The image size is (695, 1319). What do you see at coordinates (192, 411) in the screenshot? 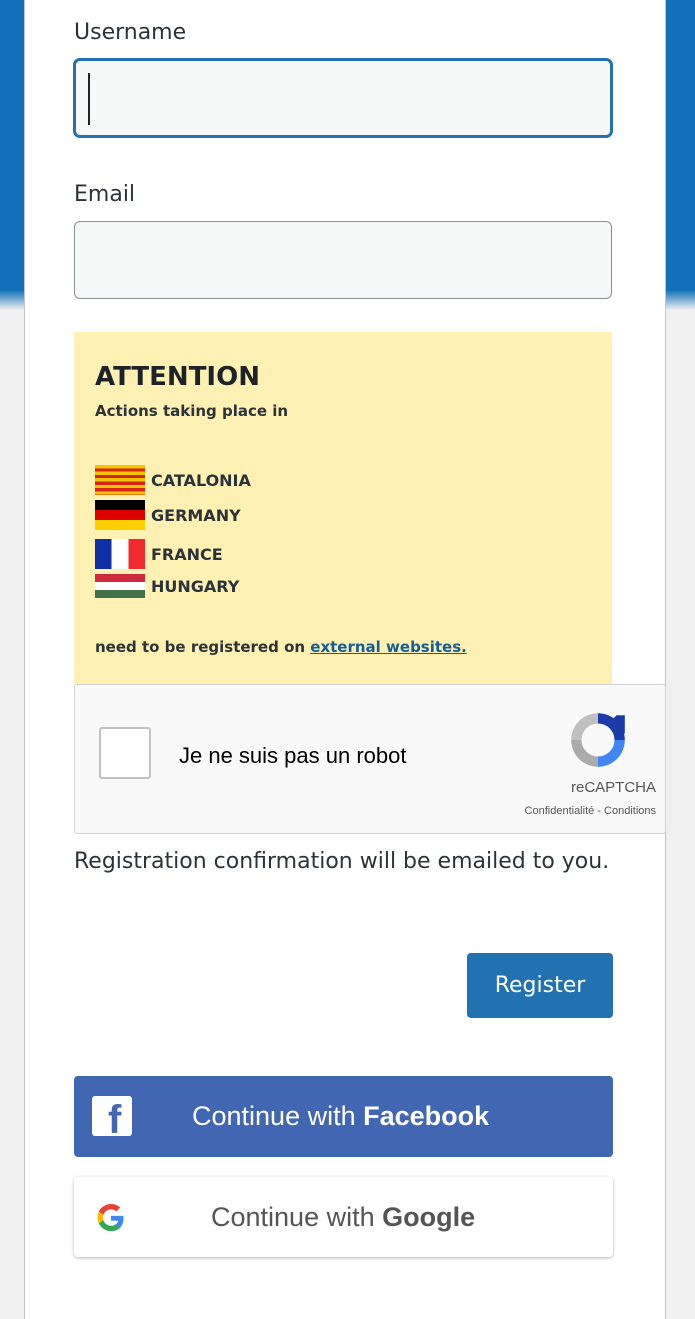
I see `notice-subtitle: Actions taking place in` at bounding box center [192, 411].